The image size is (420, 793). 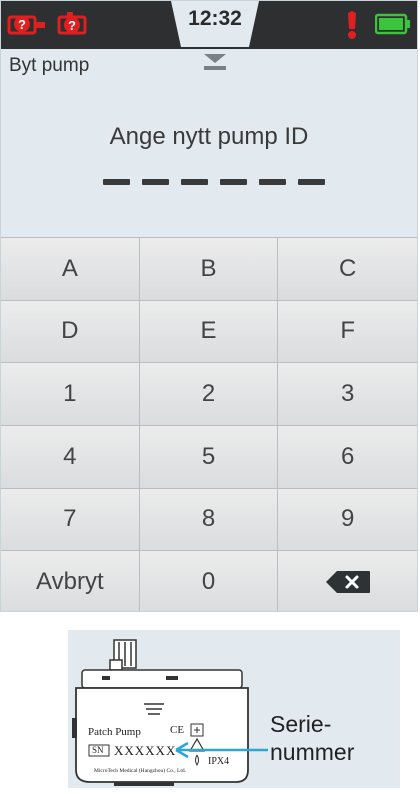 I want to click on backspace-icon, so click(x=347, y=582).